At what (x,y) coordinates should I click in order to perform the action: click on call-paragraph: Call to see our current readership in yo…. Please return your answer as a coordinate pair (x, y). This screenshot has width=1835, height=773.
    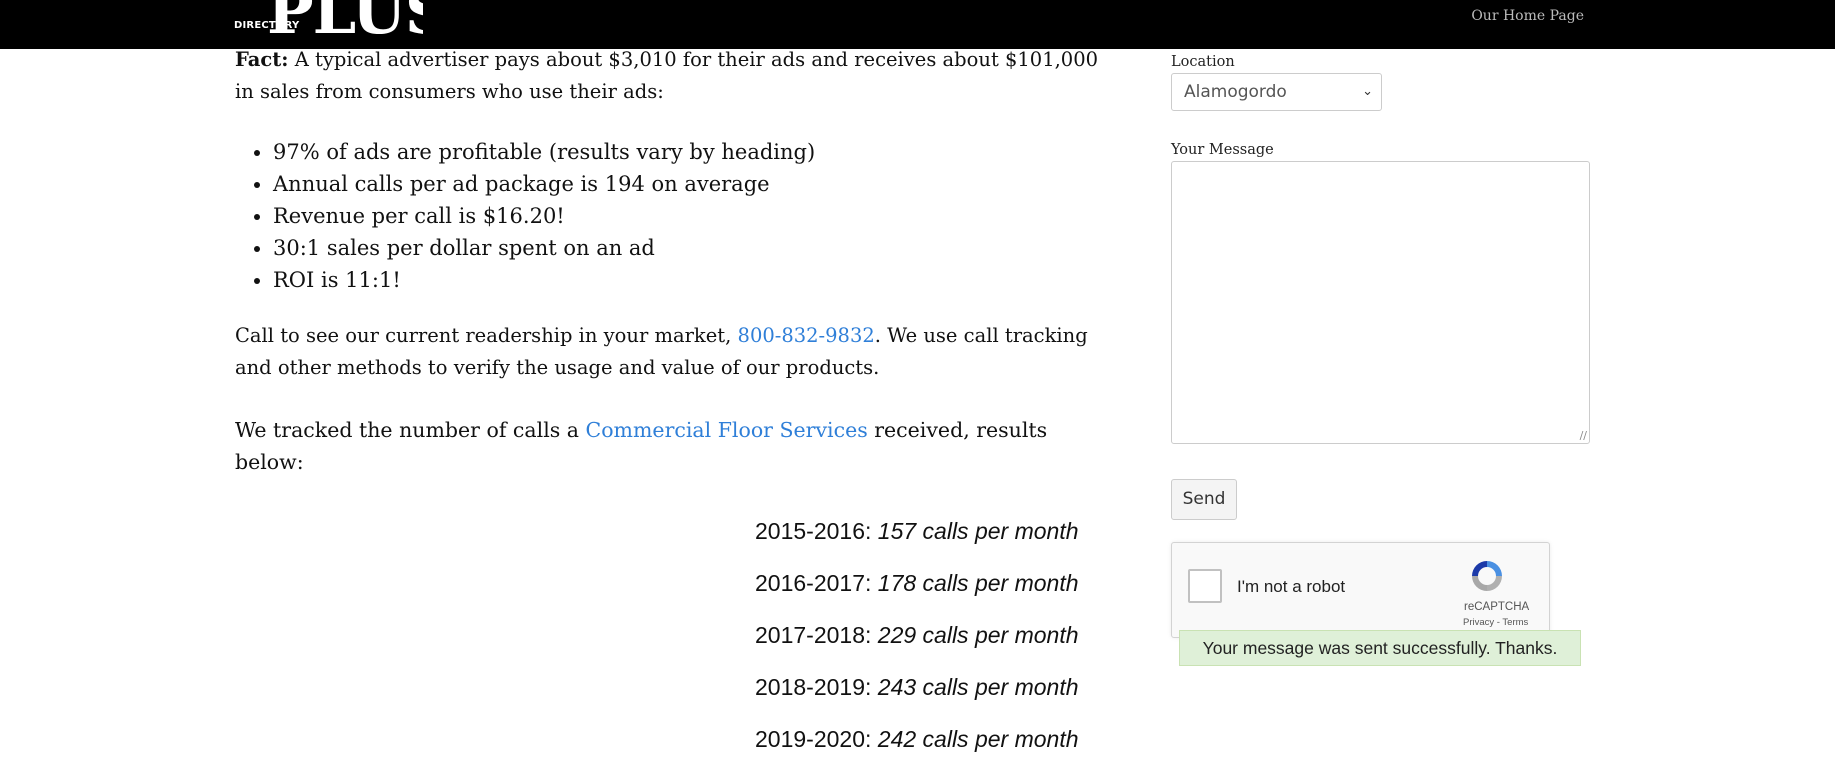
    Looking at the image, I should click on (675, 352).